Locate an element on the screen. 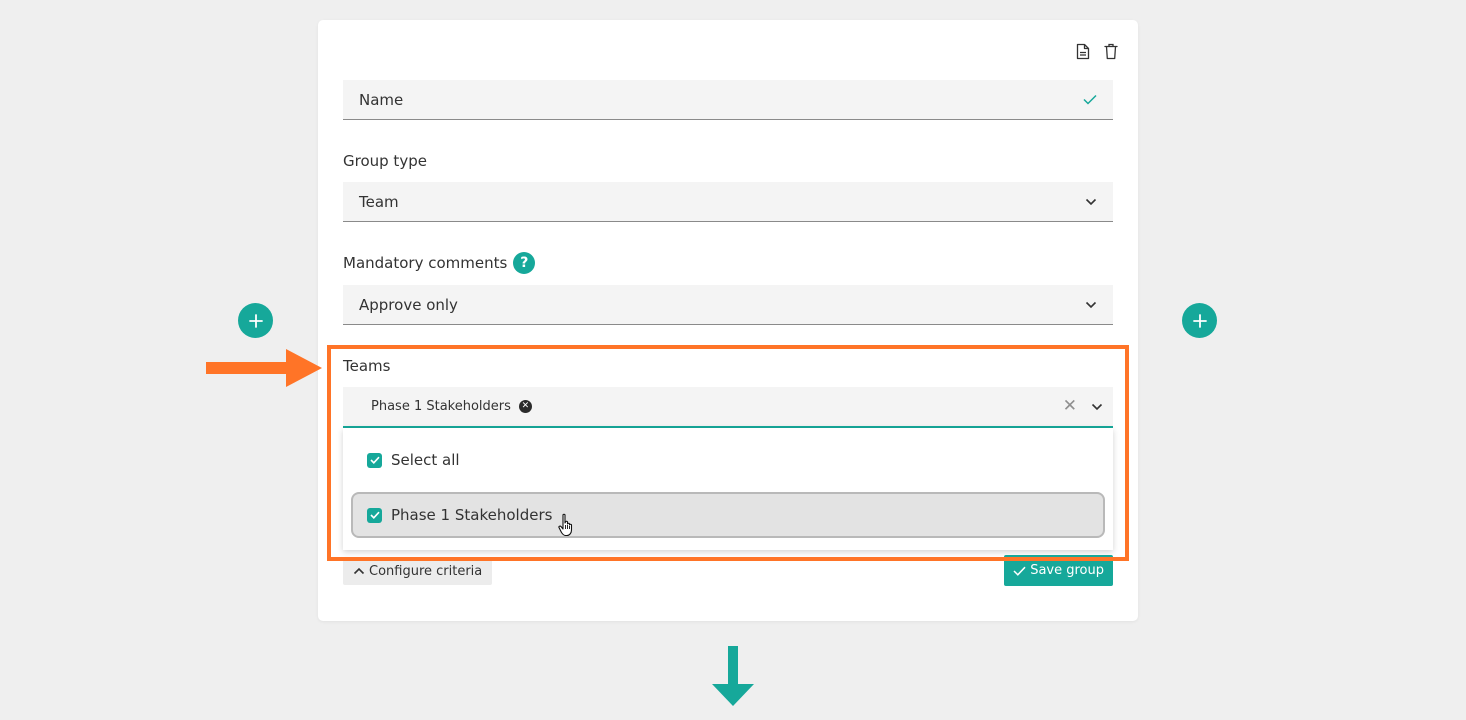 The height and width of the screenshot is (720, 1466). add-right-button is located at coordinates (1199, 320).